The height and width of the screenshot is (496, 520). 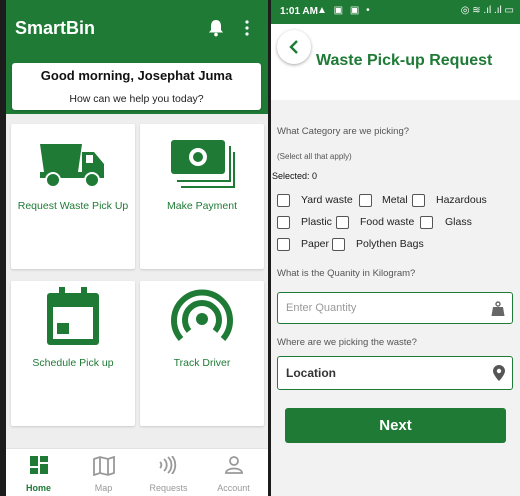 What do you see at coordinates (216, 28) in the screenshot?
I see `bell-icon` at bounding box center [216, 28].